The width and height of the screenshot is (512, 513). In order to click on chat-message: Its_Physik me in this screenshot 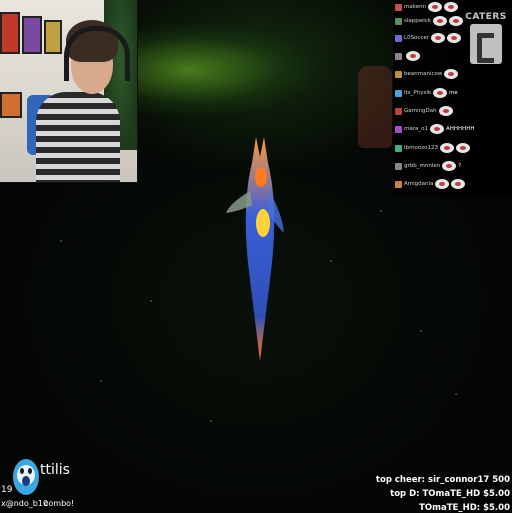, I will do `click(453, 93)`.